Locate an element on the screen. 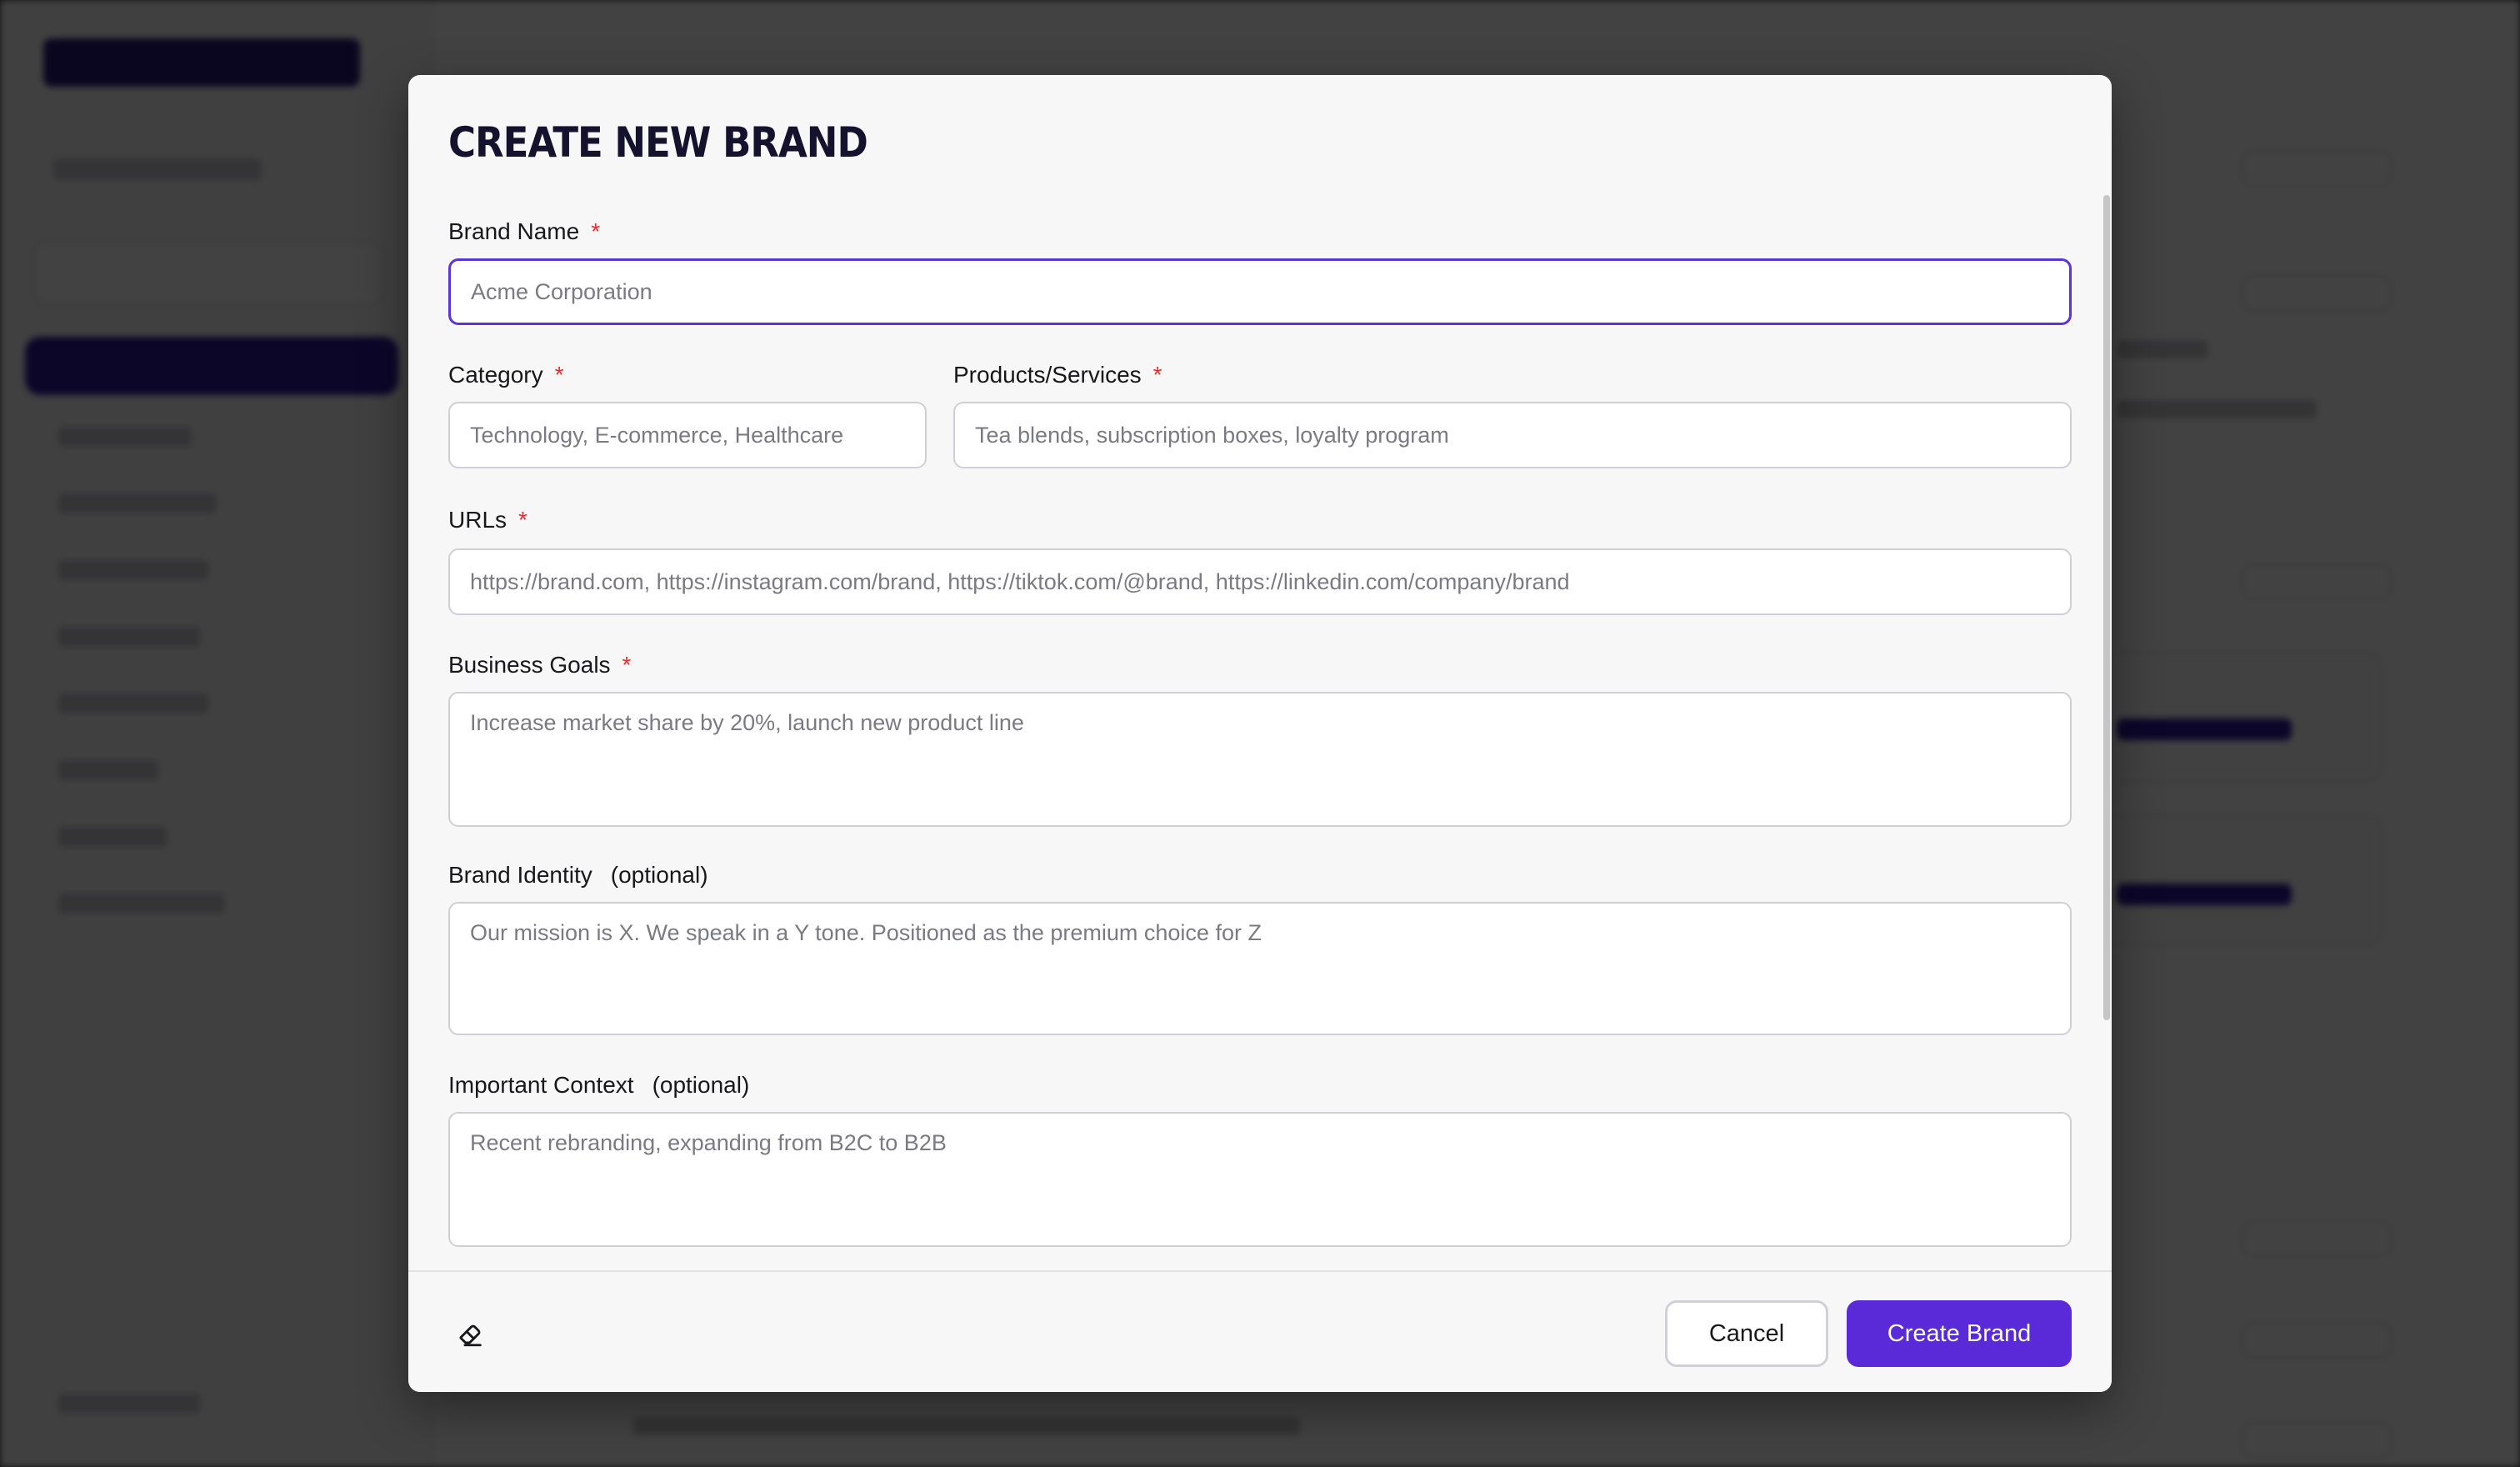 This screenshot has height=1467, width=2520. create-brand-button: Create Brand is located at coordinates (1960, 1333).